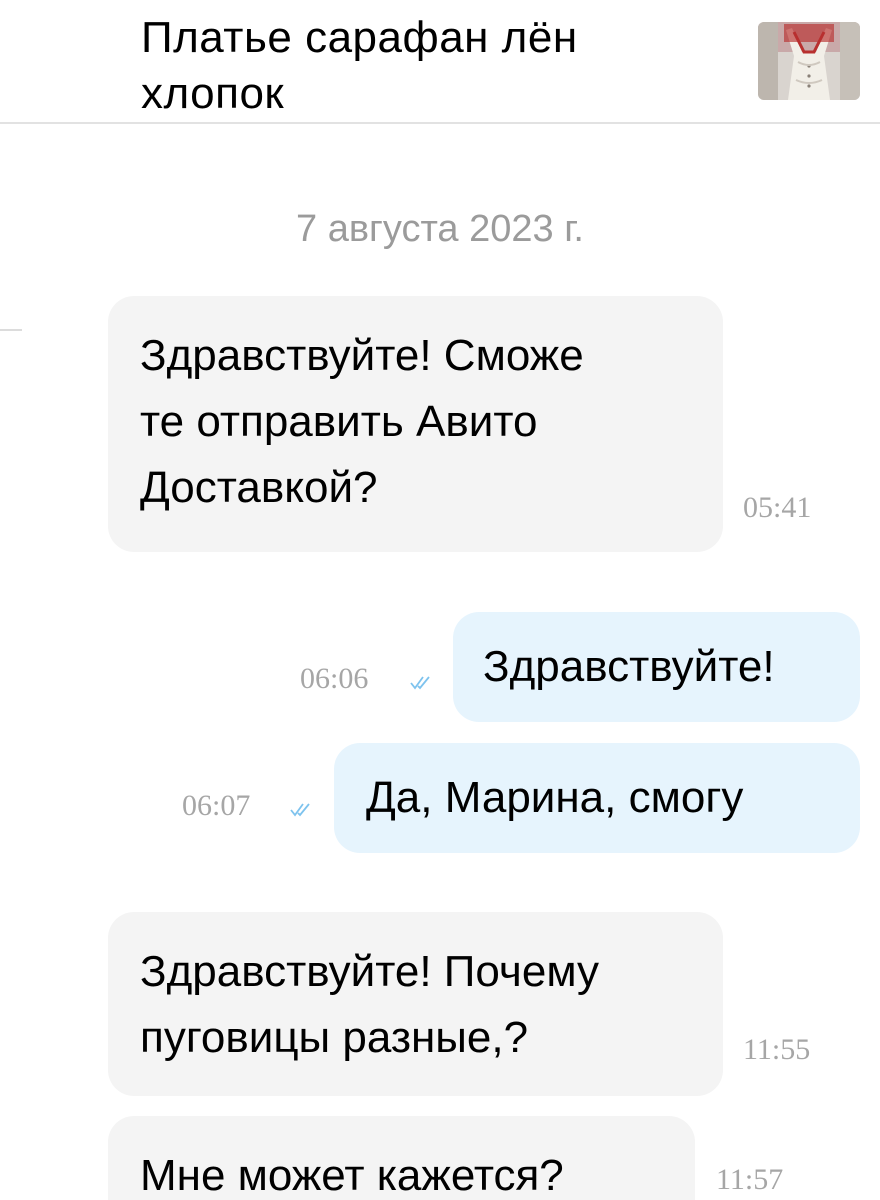 The height and width of the screenshot is (1200, 880). I want to click on chat-header: Платье сарафан лён хлопок, so click(440, 62).